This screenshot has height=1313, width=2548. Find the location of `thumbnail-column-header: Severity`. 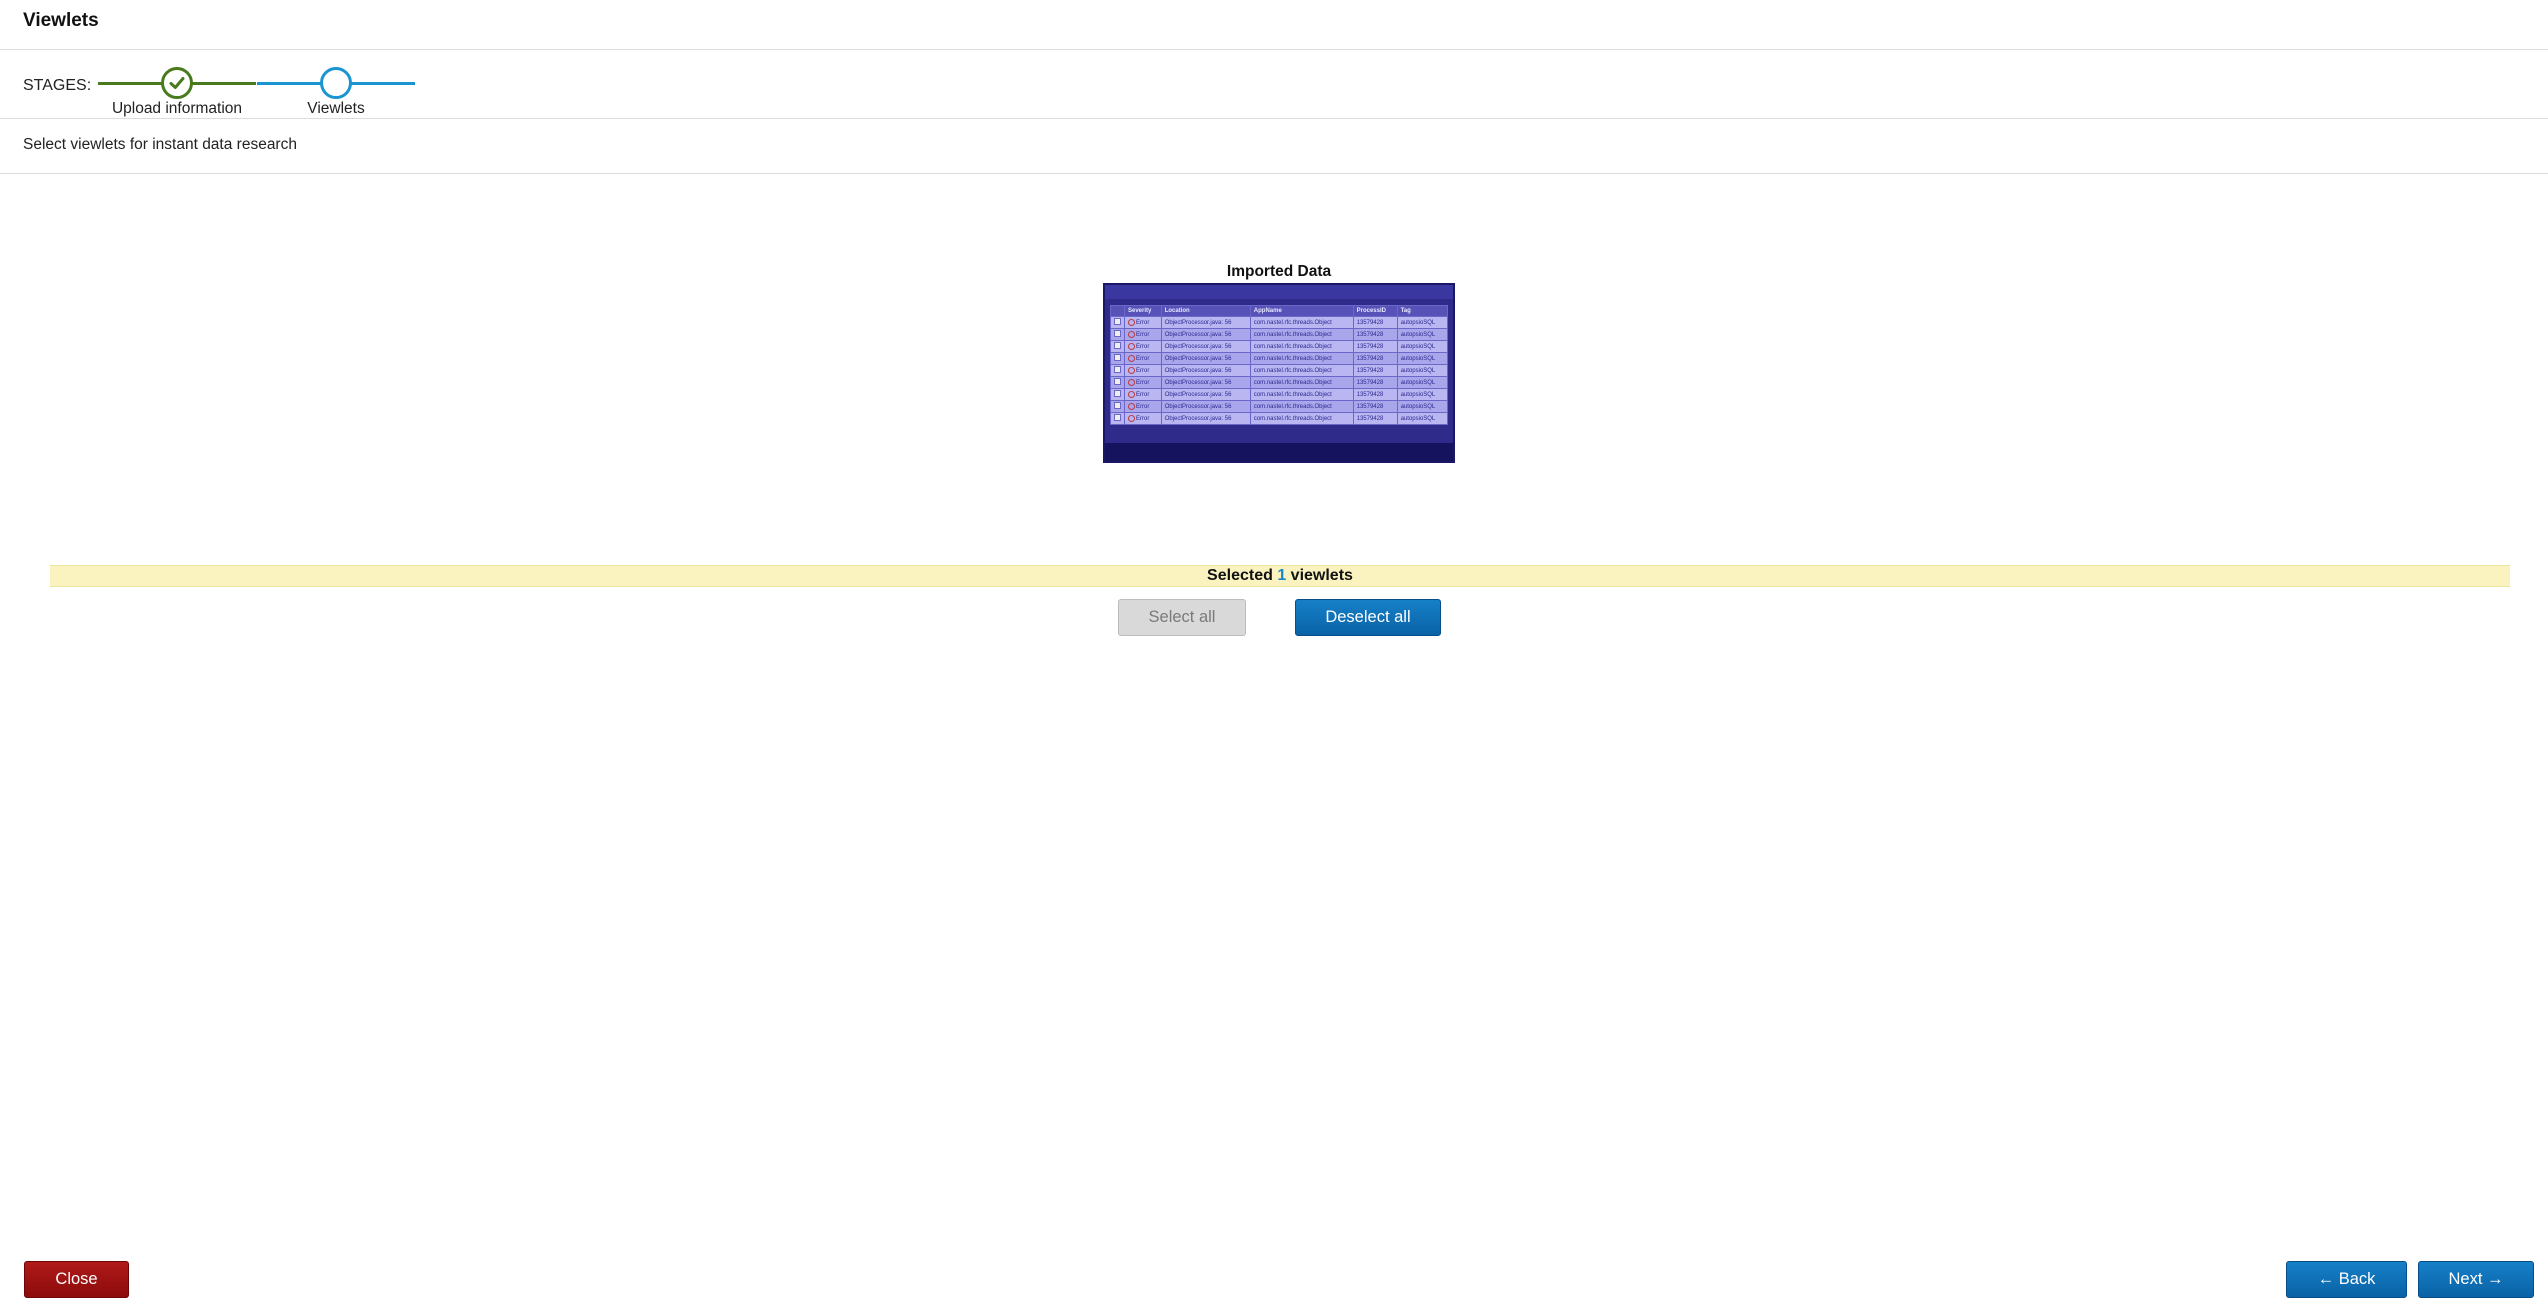

thumbnail-column-header: Severity is located at coordinates (1143, 311).